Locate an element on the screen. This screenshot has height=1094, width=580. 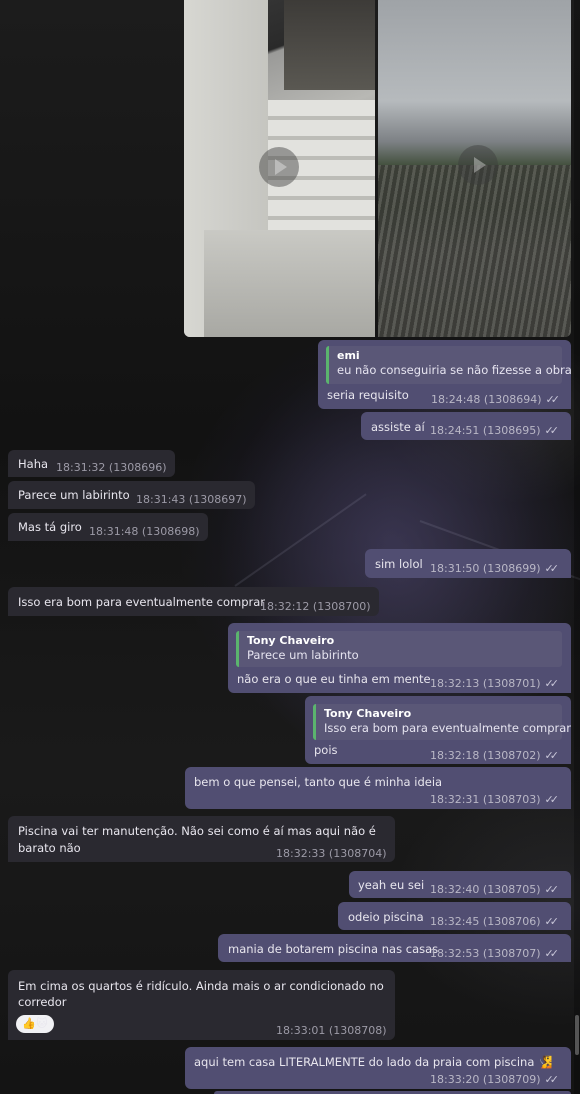
message-id: (1308698) is located at coordinates (170, 531).